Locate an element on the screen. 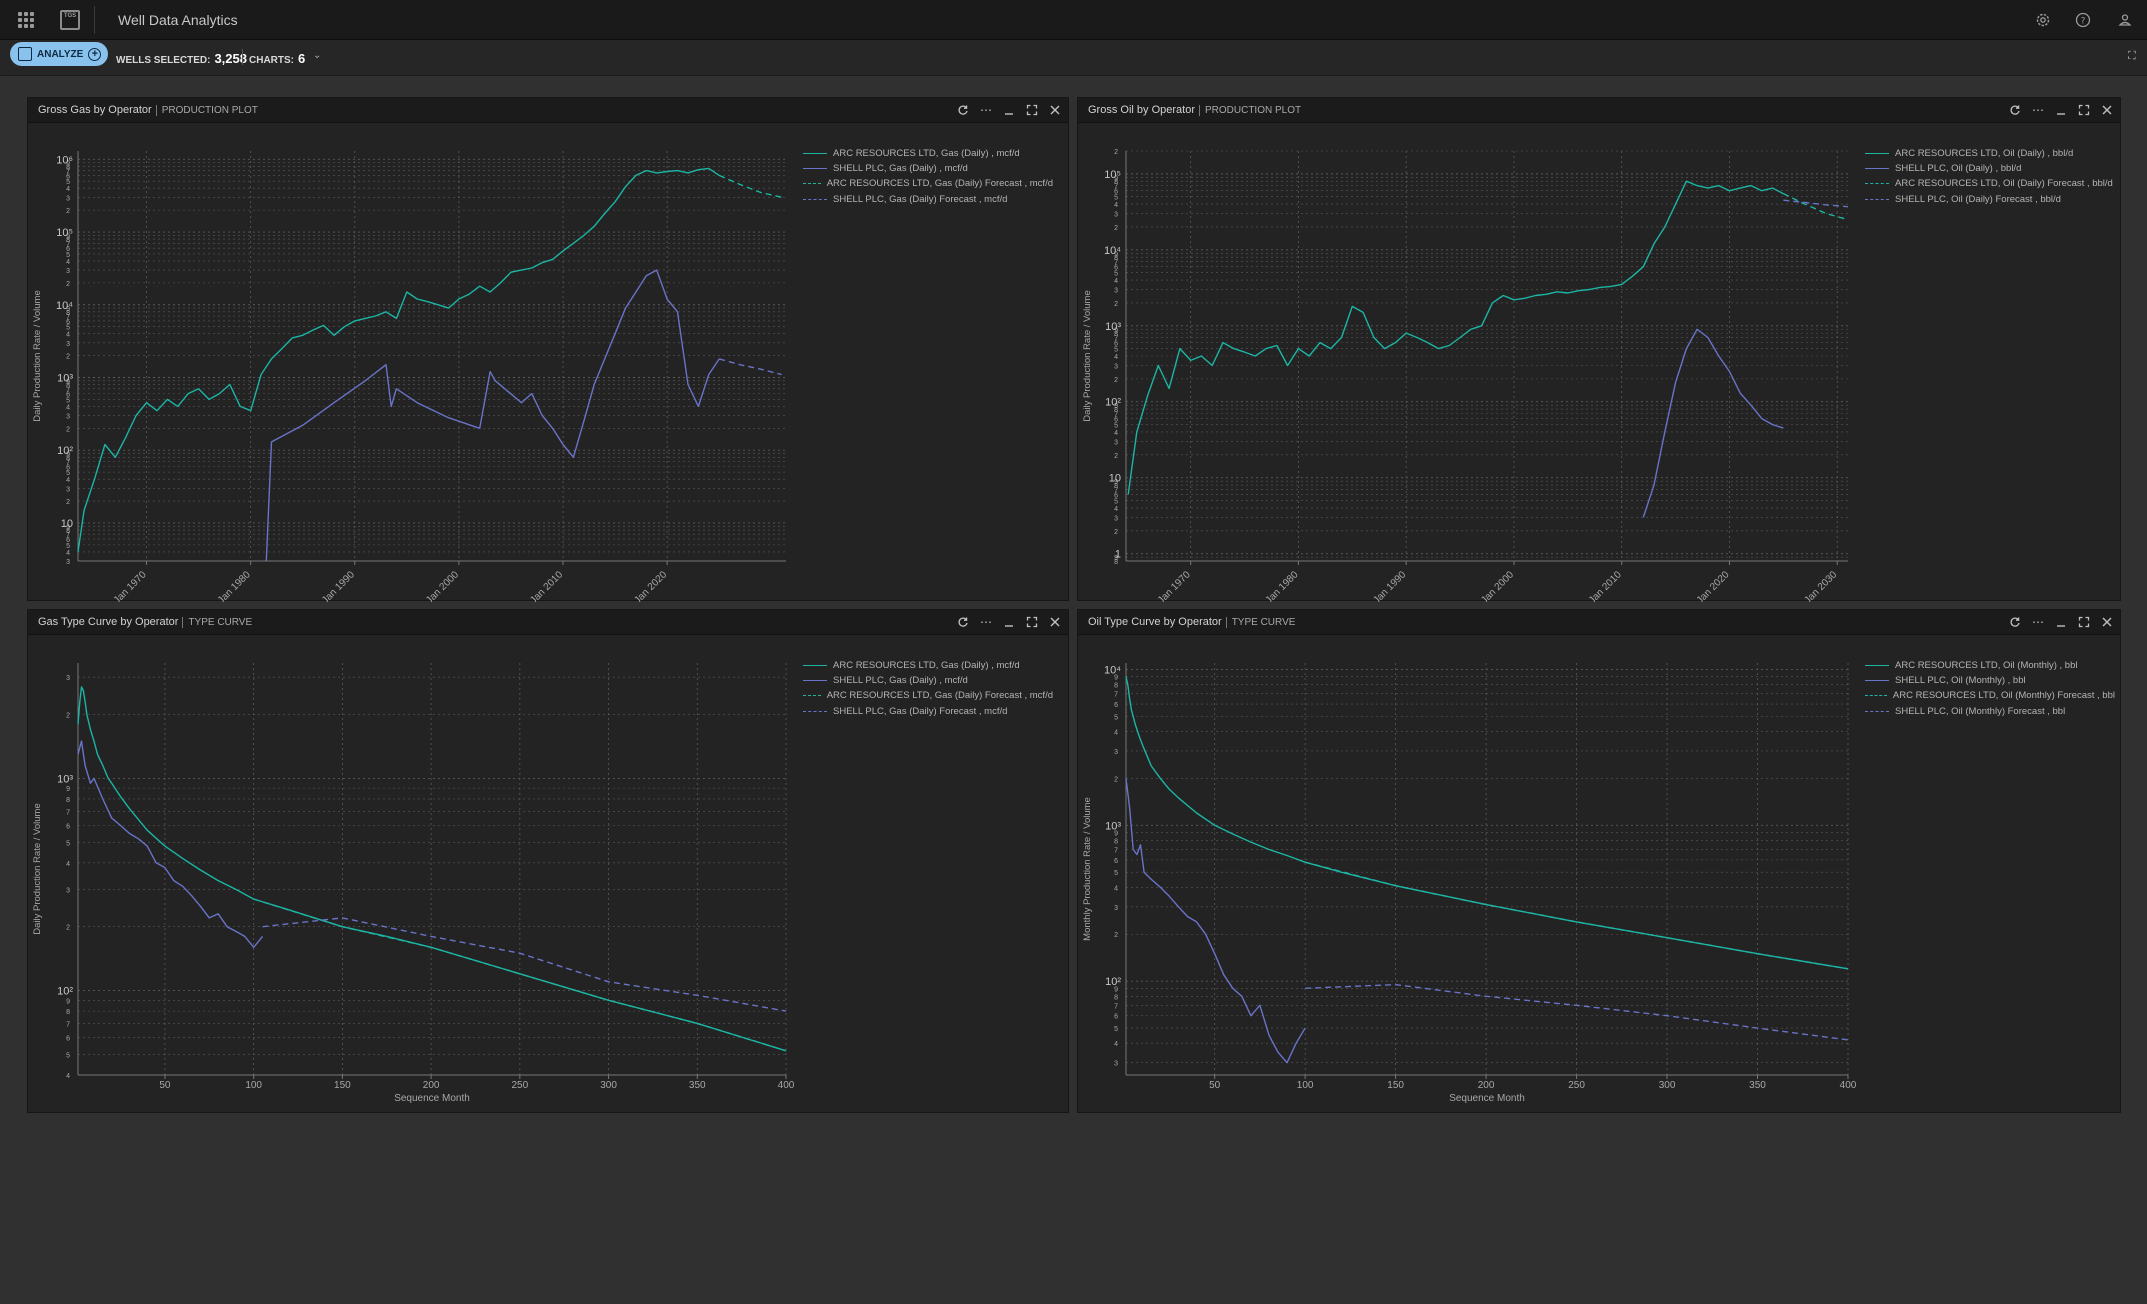 Image resolution: width=2147 pixels, height=1304 pixels. divider is located at coordinates (242, 57).